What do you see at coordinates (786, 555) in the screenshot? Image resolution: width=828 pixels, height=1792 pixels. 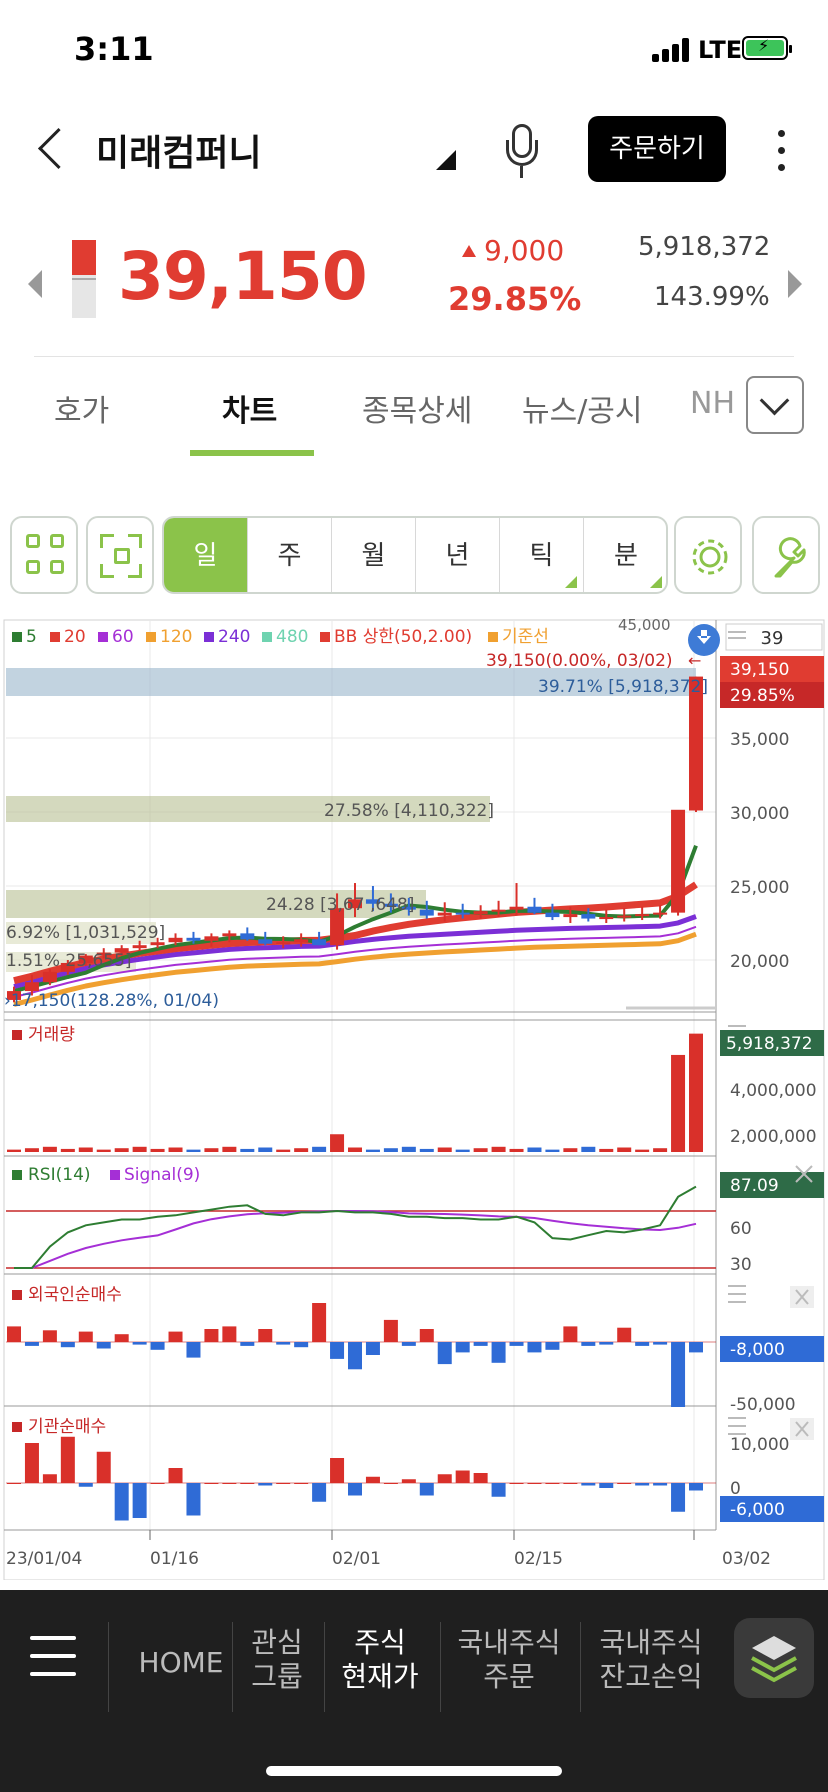 I see `wrench-icon` at bounding box center [786, 555].